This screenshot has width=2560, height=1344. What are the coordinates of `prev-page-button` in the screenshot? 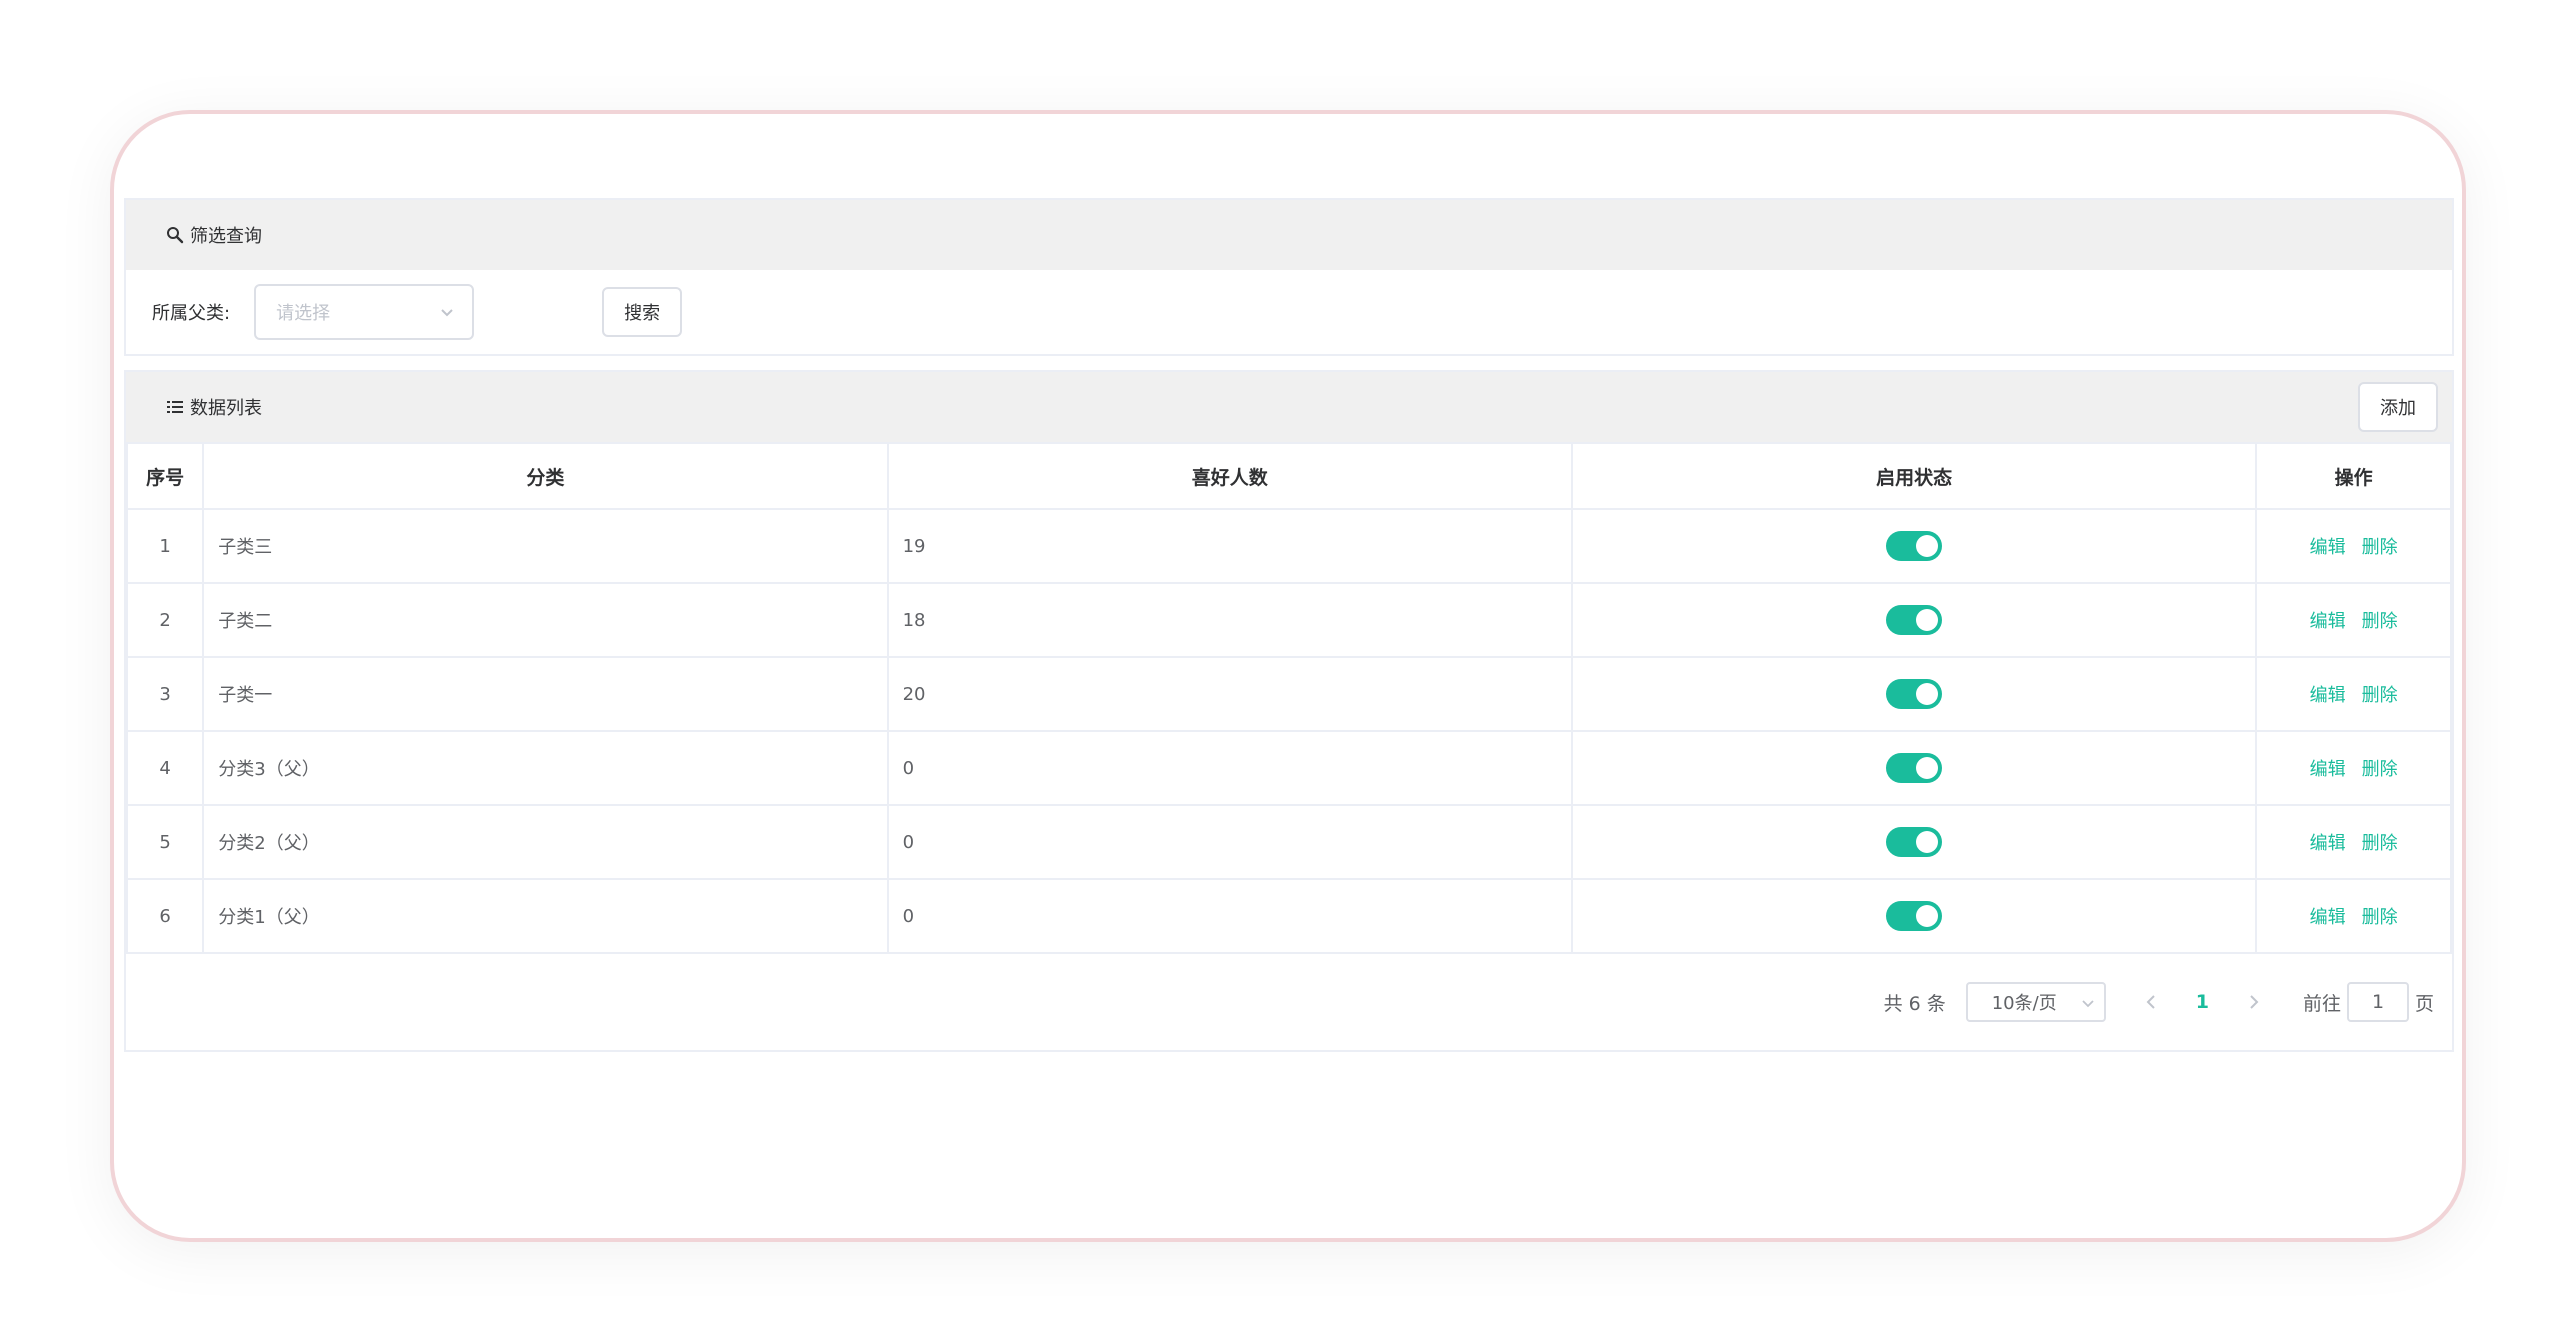 It's located at (2151, 1002).